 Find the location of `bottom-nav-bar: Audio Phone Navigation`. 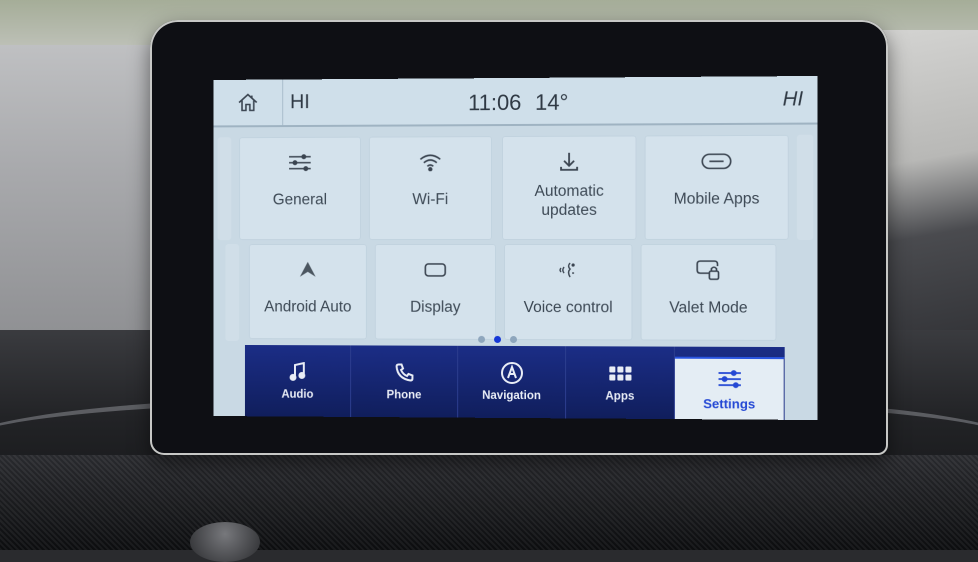

bottom-nav-bar: Audio Phone Navigation is located at coordinates (515, 382).